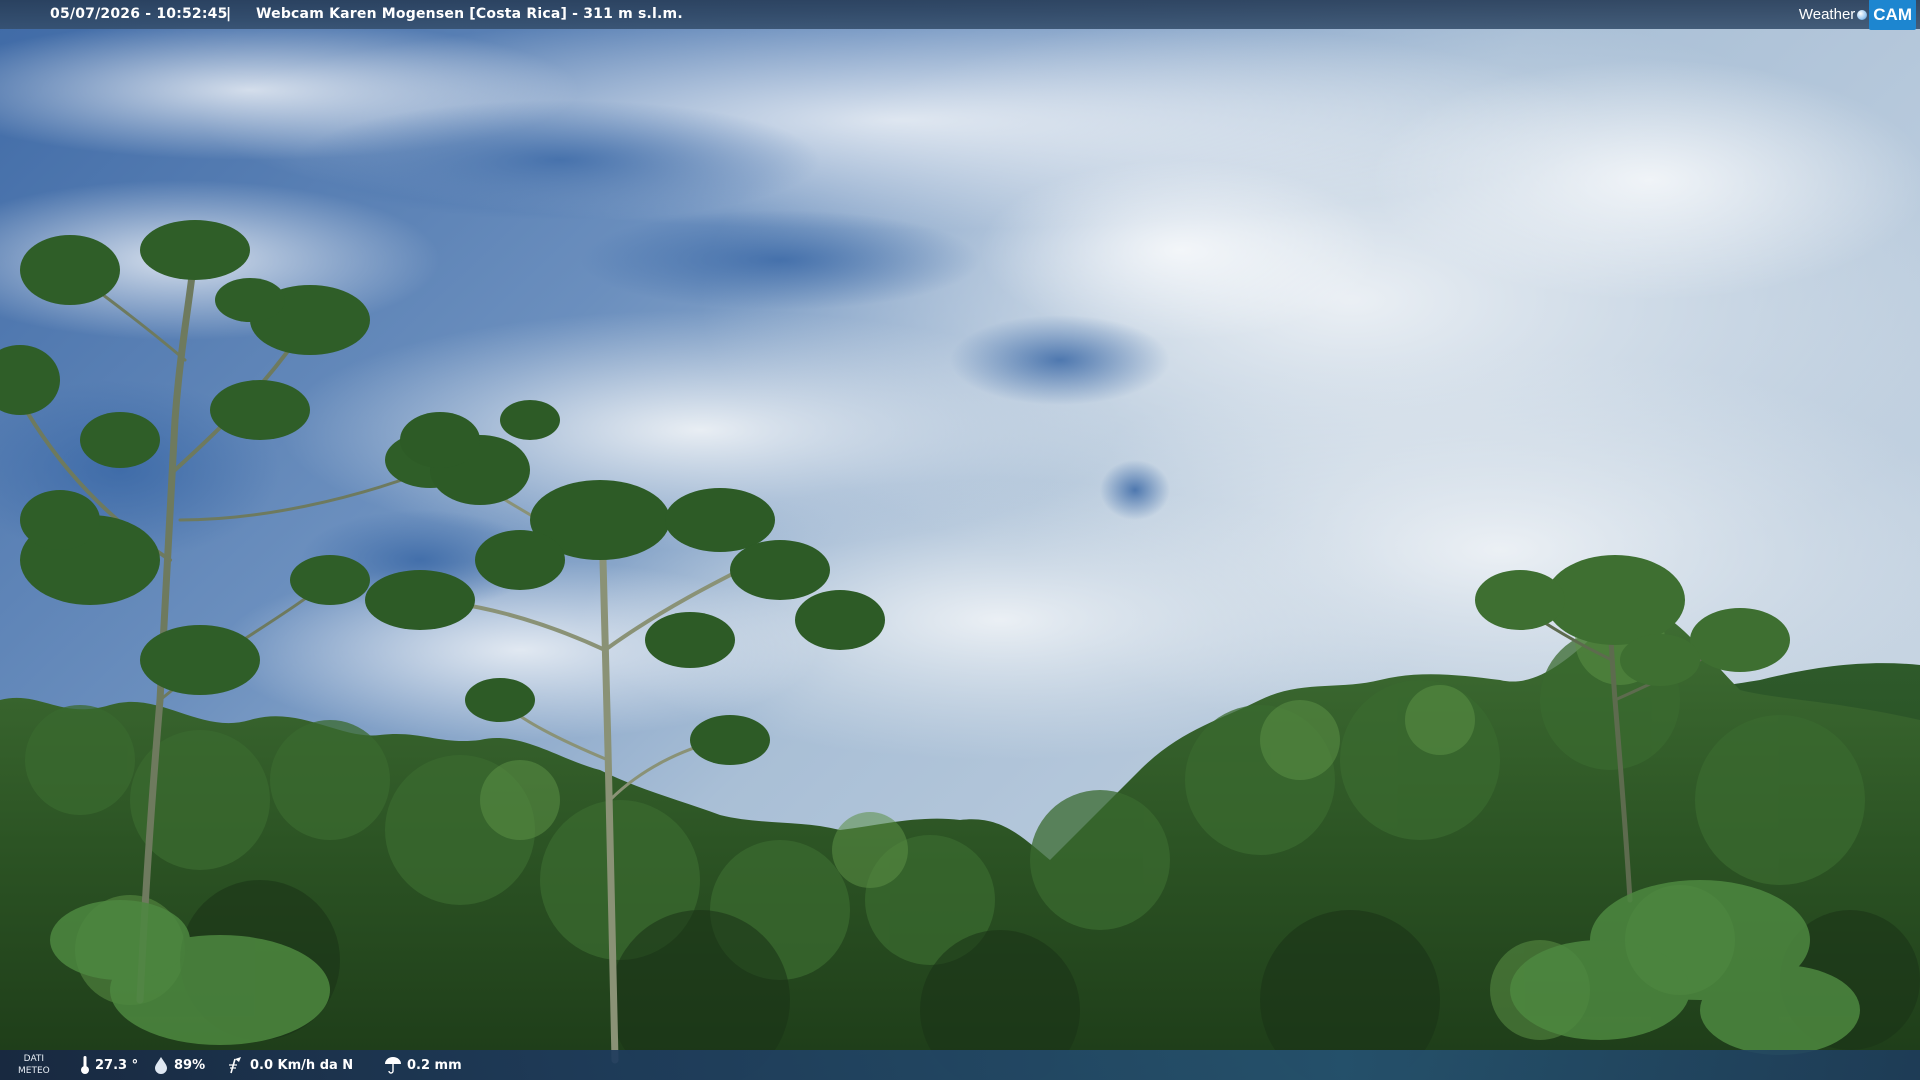 This screenshot has height=1080, width=1920. I want to click on rain-reading: 0.2 mm, so click(423, 1065).